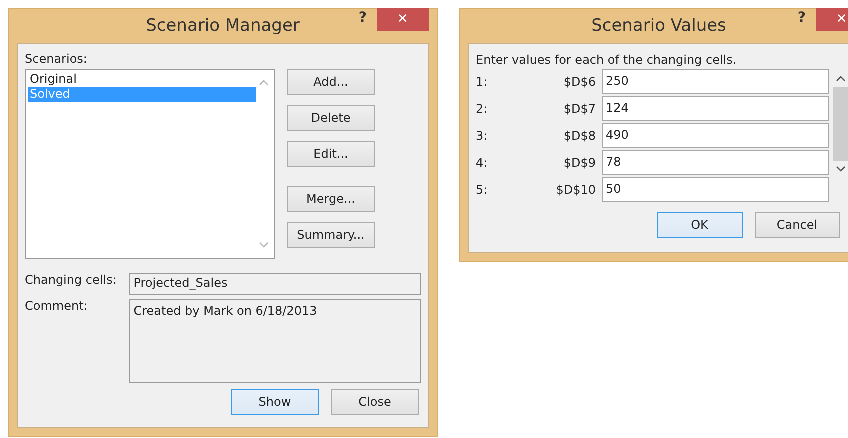  What do you see at coordinates (275, 402) in the screenshot?
I see `dialog-button: Show` at bounding box center [275, 402].